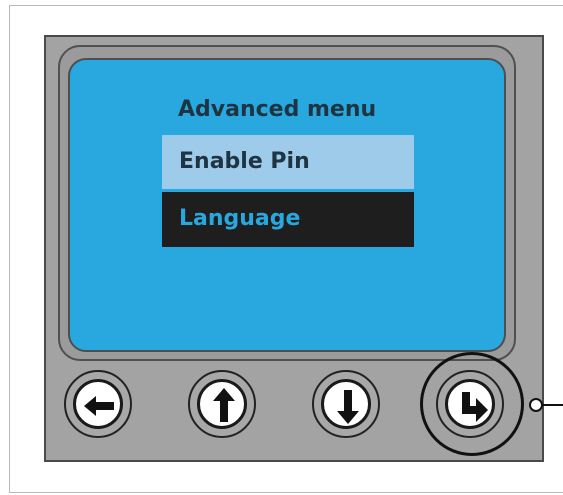 This screenshot has height=495, width=563. I want to click on up-button, so click(222, 404).